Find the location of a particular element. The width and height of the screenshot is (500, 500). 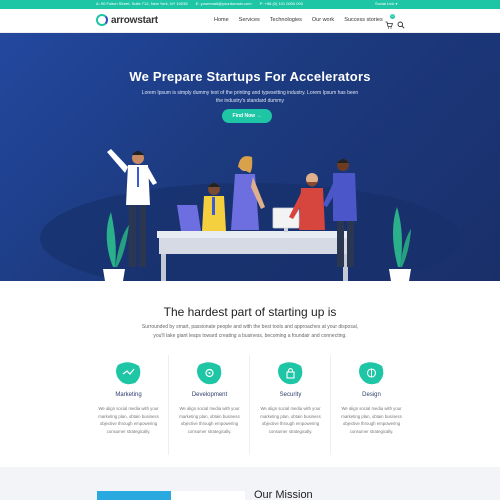

nav-item-our-work: Our work is located at coordinates (323, 20).